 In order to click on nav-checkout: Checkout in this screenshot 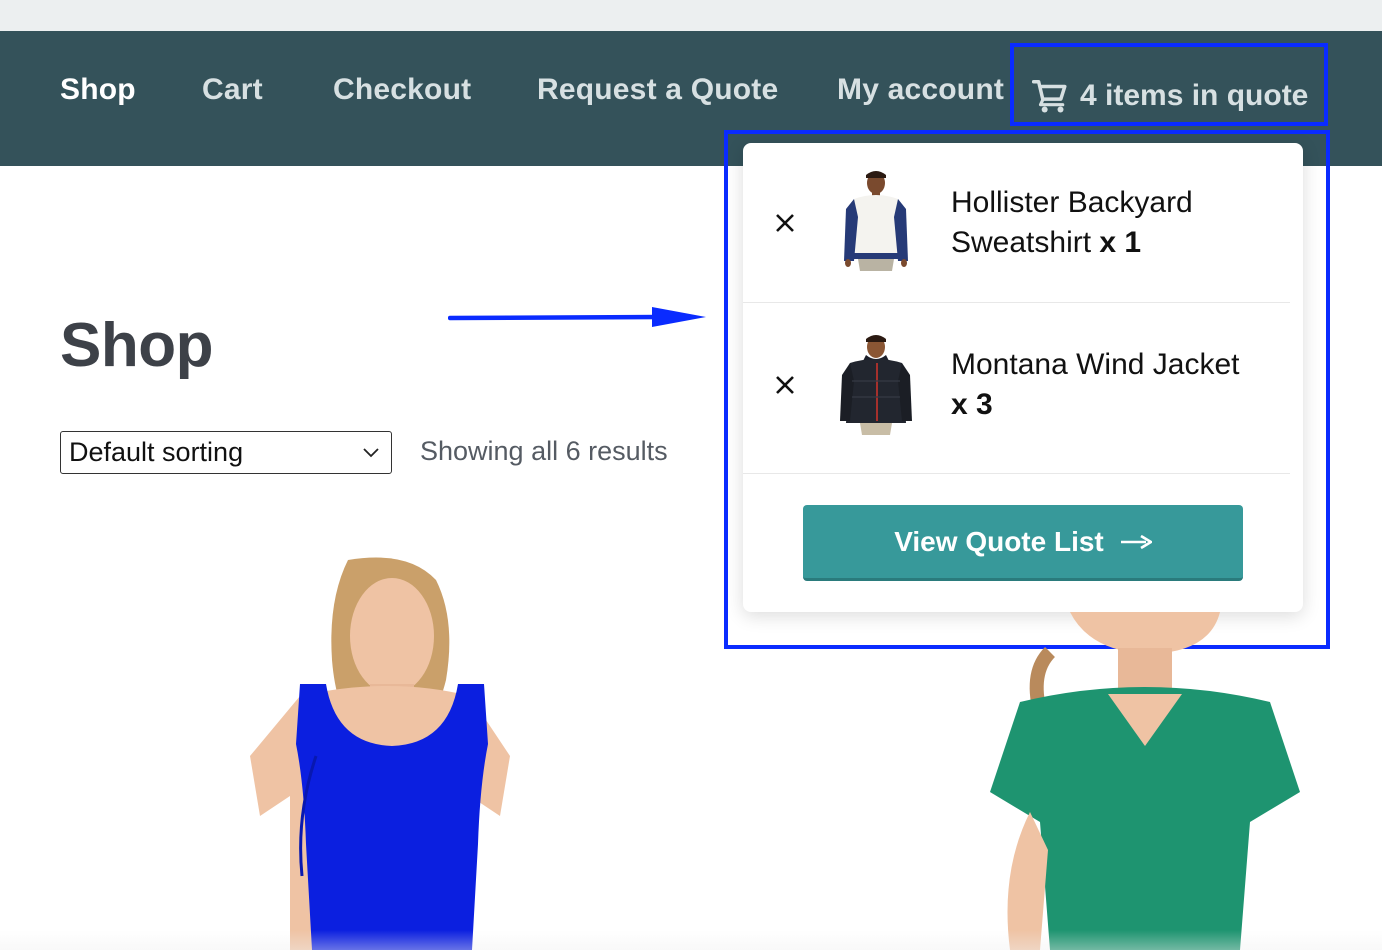, I will do `click(402, 90)`.